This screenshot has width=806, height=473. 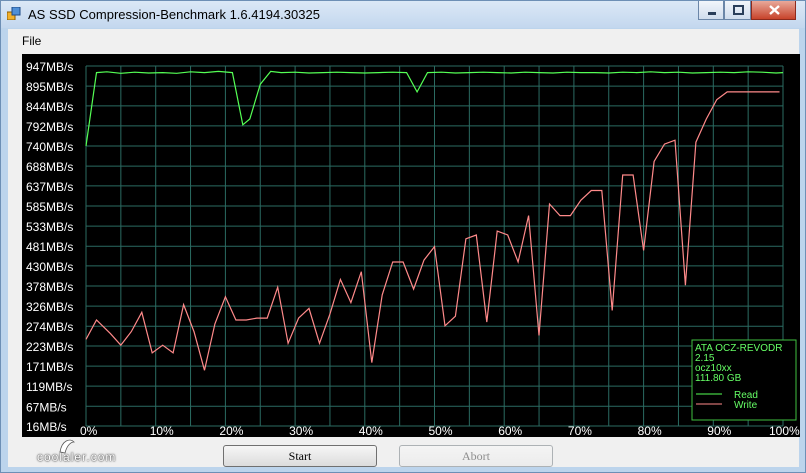 I want to click on y-tick-label: 947MB/s, so click(x=49, y=67).